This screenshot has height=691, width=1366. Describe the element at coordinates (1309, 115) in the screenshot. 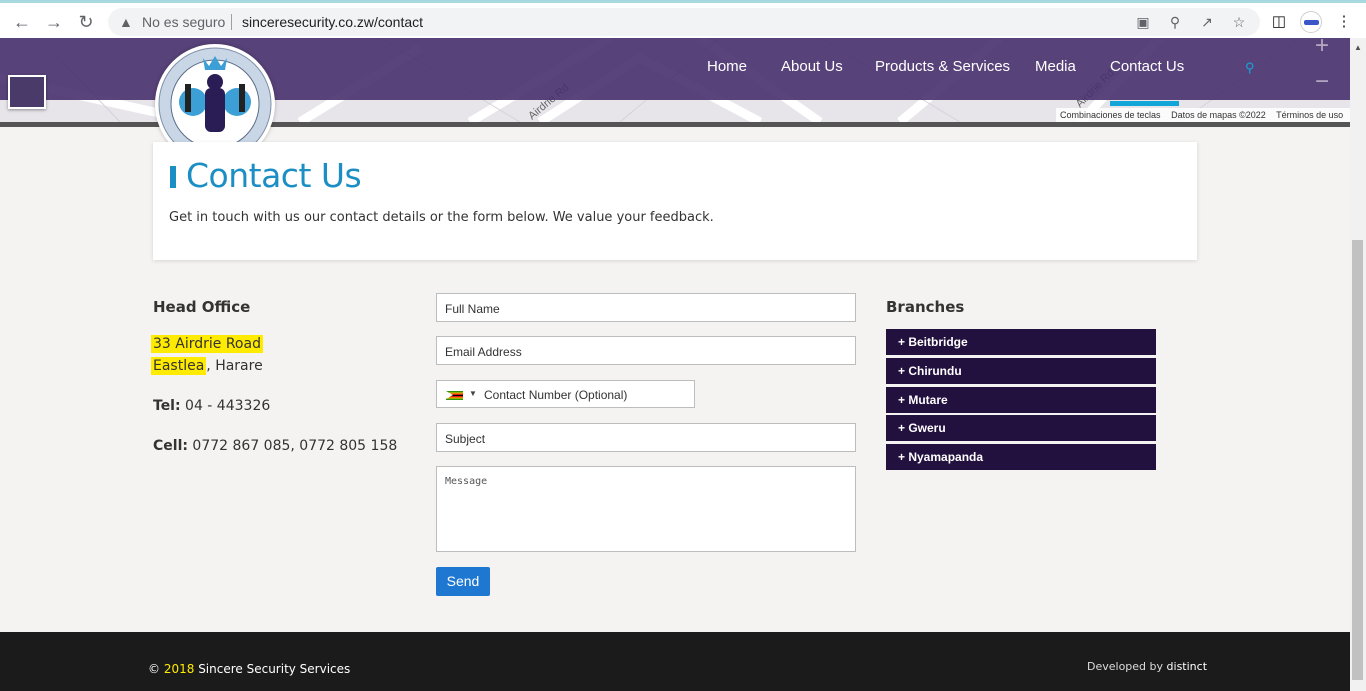

I see `map-terms-link: Términos de uso` at that location.